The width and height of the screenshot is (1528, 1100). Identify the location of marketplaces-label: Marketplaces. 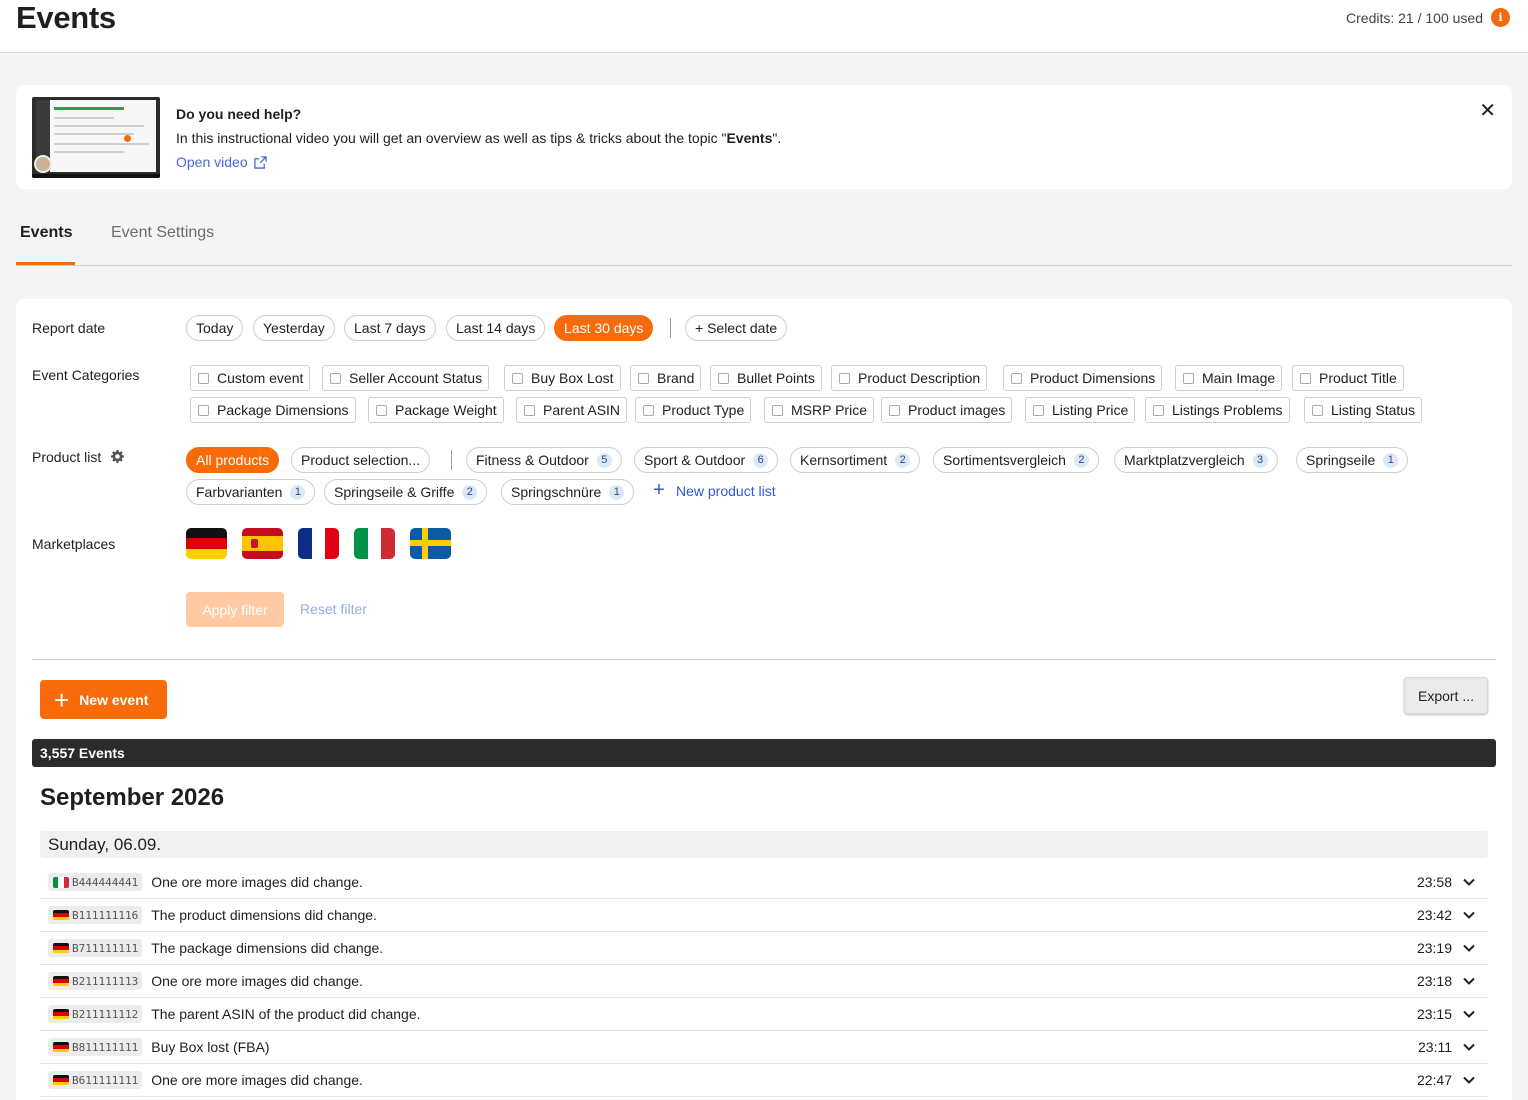
(74, 544).